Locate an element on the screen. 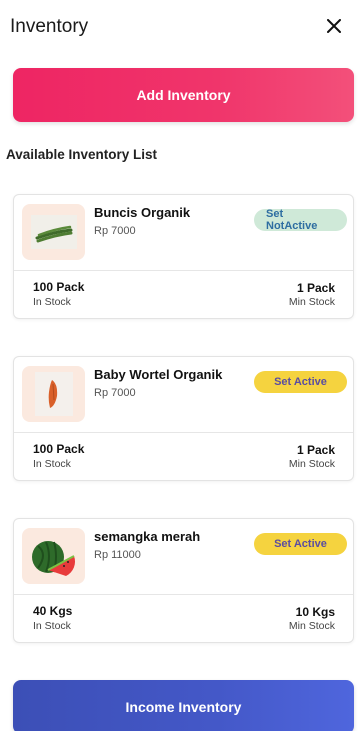  min-stock-value: 10 Kgs is located at coordinates (315, 612).